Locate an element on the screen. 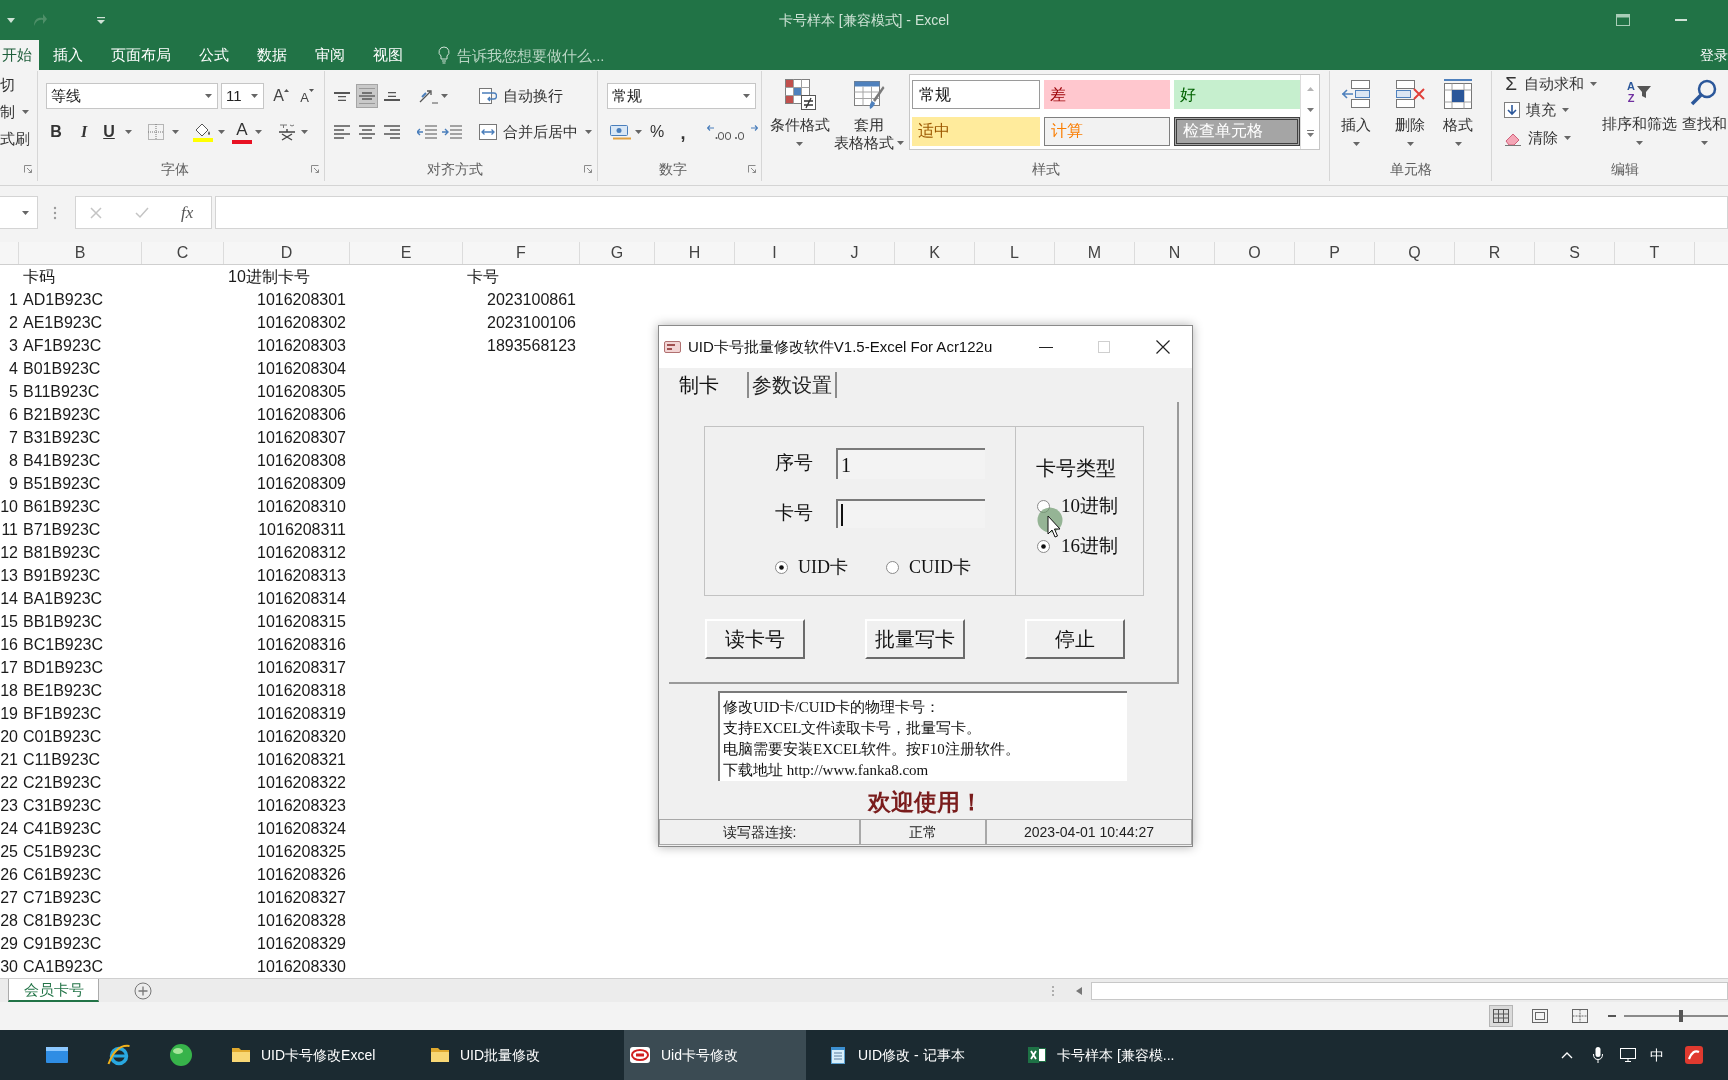 The height and width of the screenshot is (1080, 1728). column-header: N is located at coordinates (1175, 253).